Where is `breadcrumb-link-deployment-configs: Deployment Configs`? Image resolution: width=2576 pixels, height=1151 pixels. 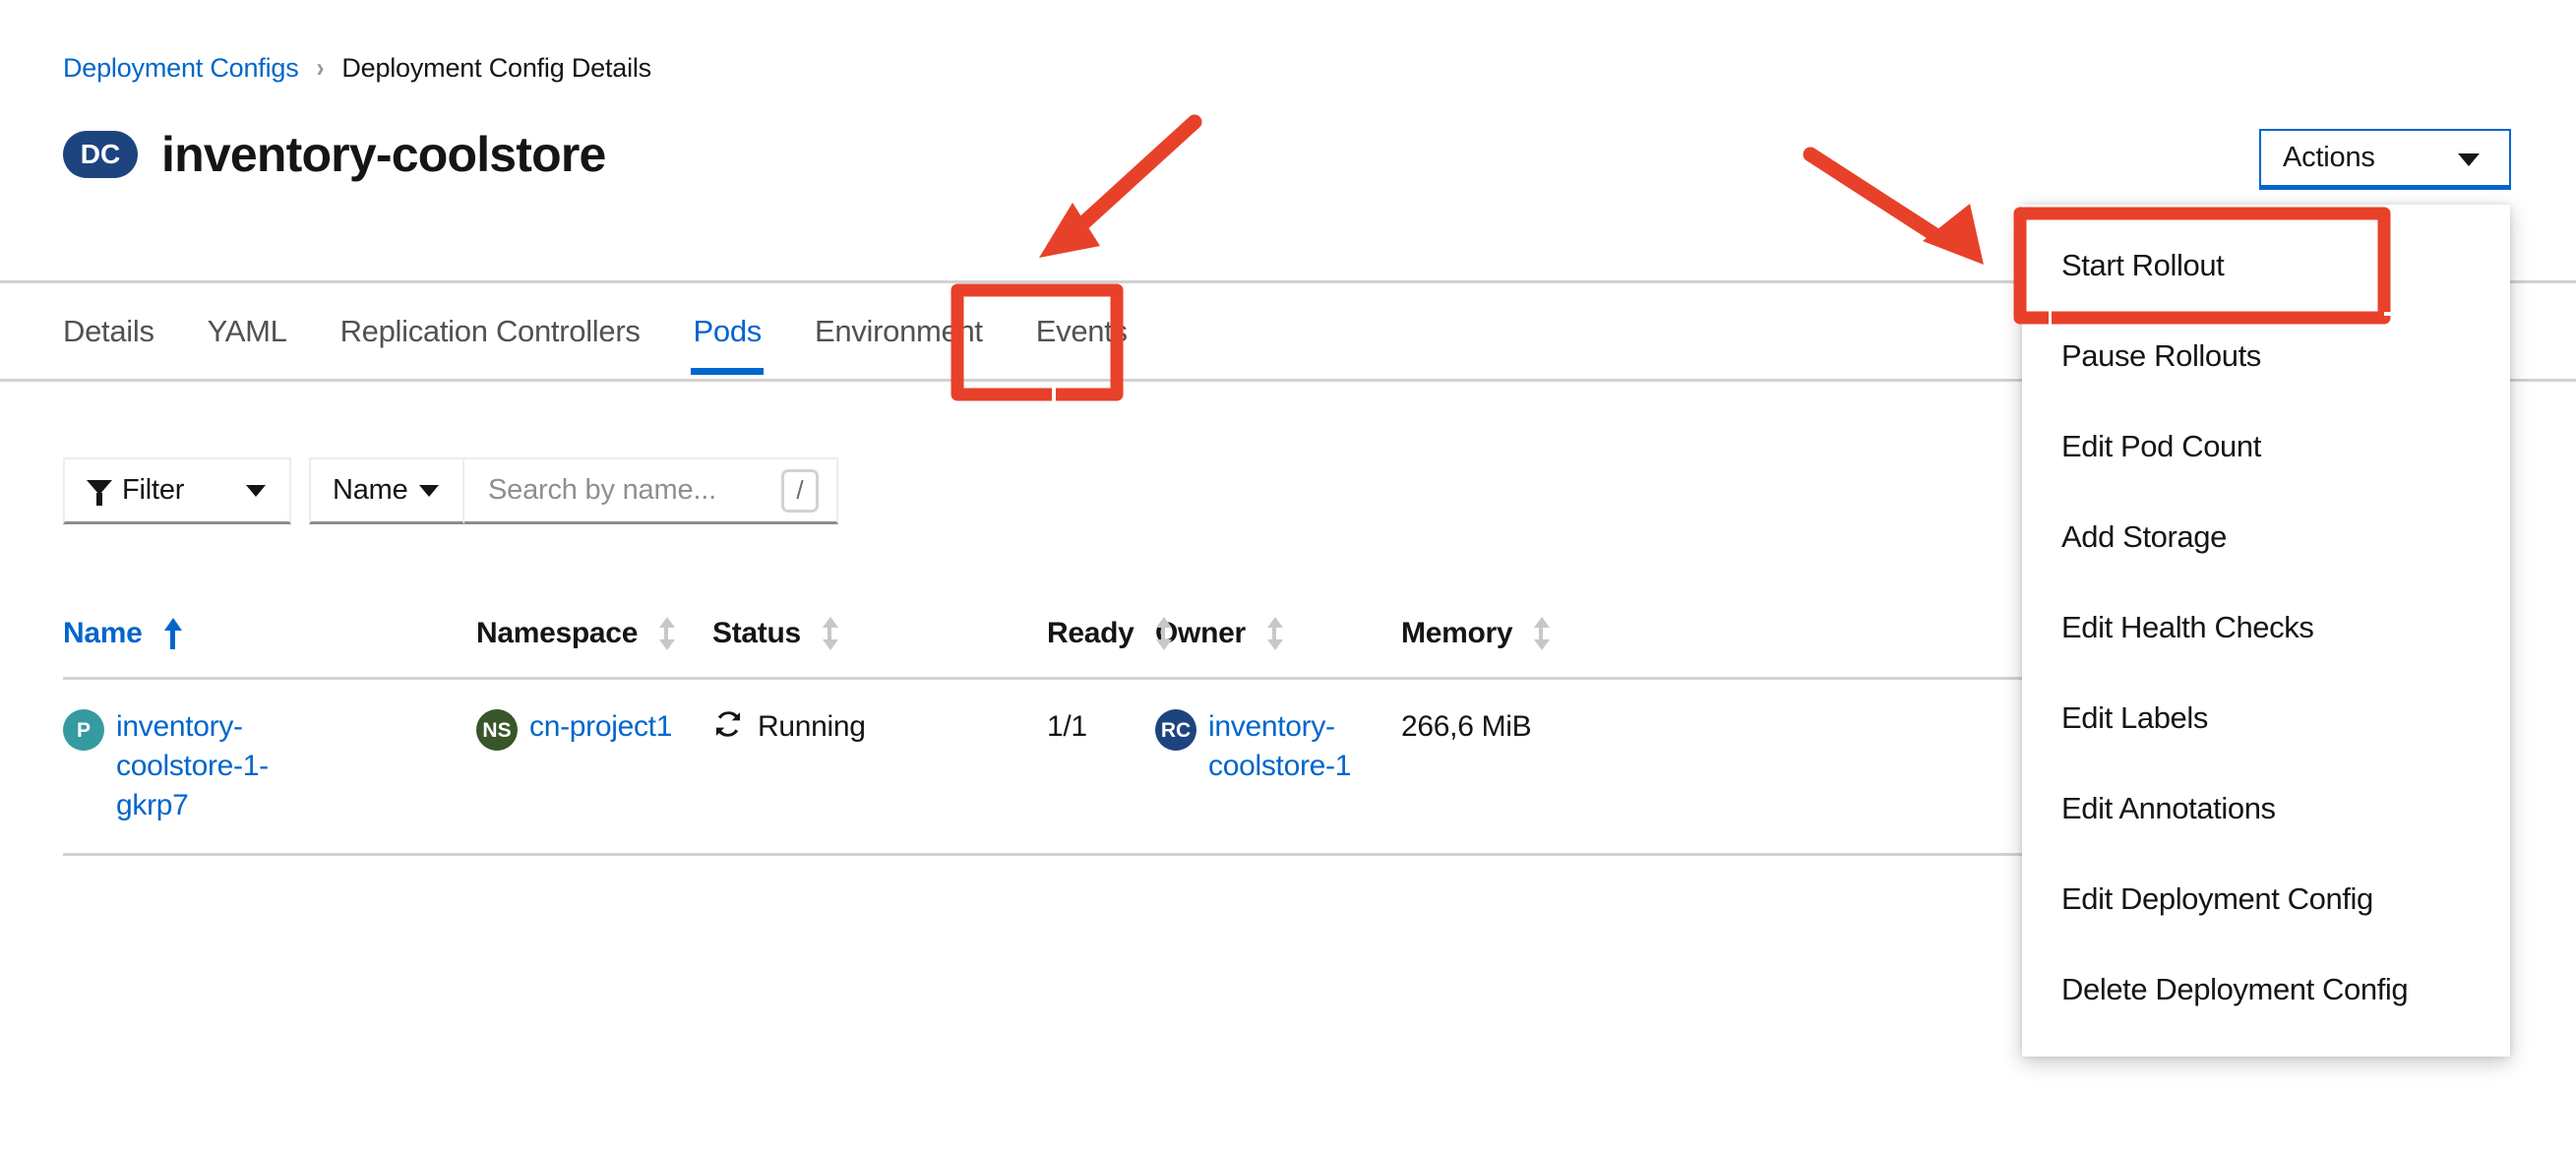
breadcrumb-link-deployment-configs: Deployment Configs is located at coordinates (181, 68).